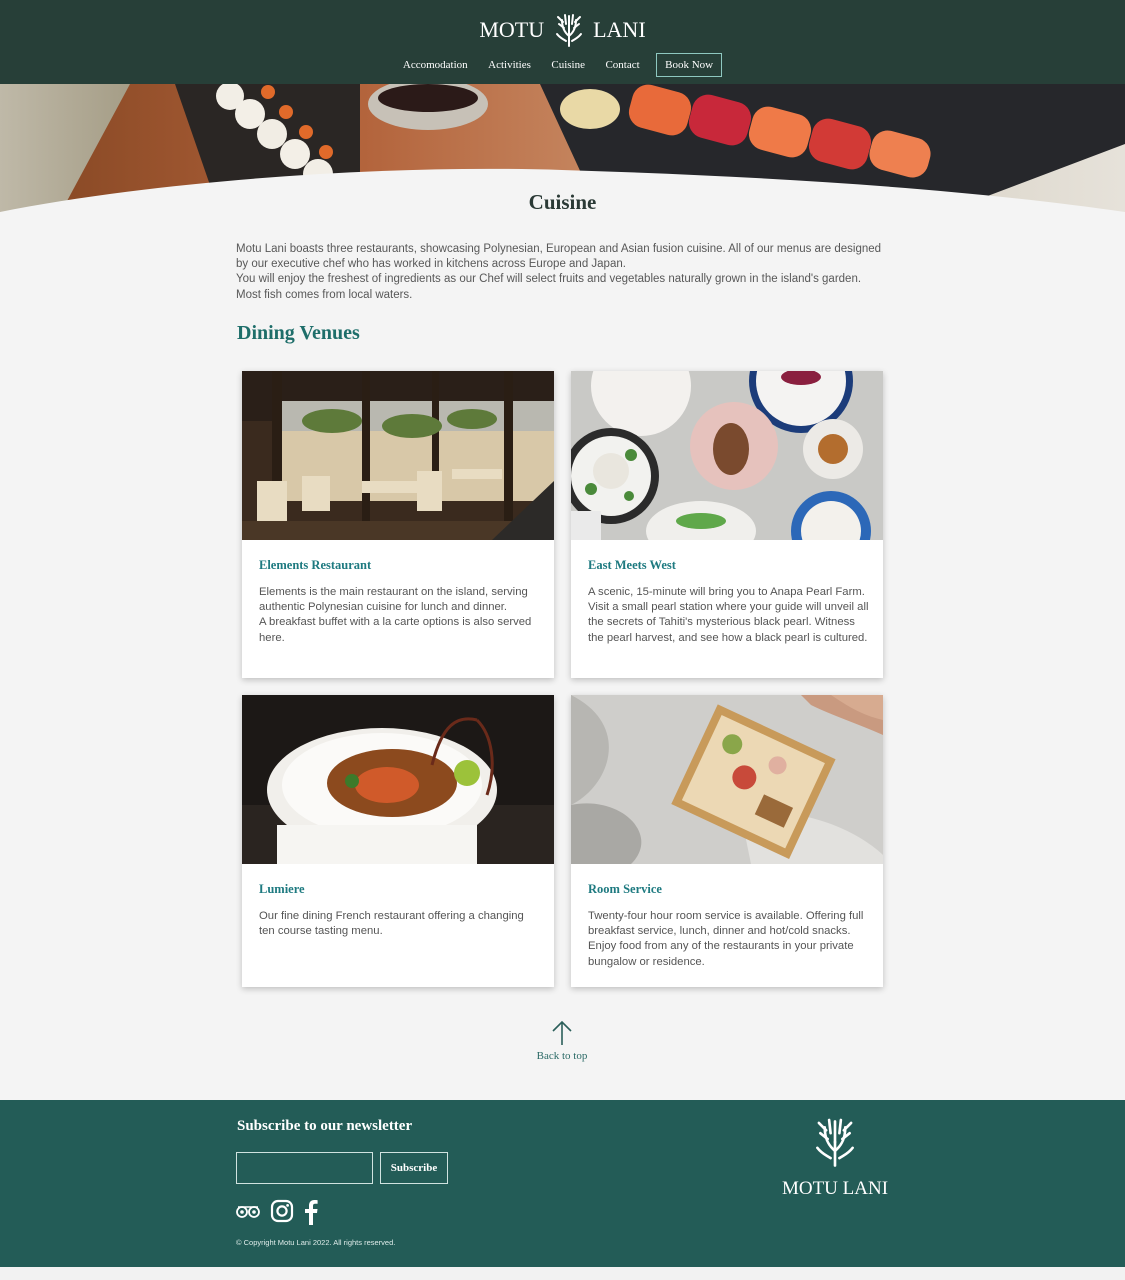 The width and height of the screenshot is (1125, 1280). What do you see at coordinates (562, 202) in the screenshot?
I see `page-title: Cuisine` at bounding box center [562, 202].